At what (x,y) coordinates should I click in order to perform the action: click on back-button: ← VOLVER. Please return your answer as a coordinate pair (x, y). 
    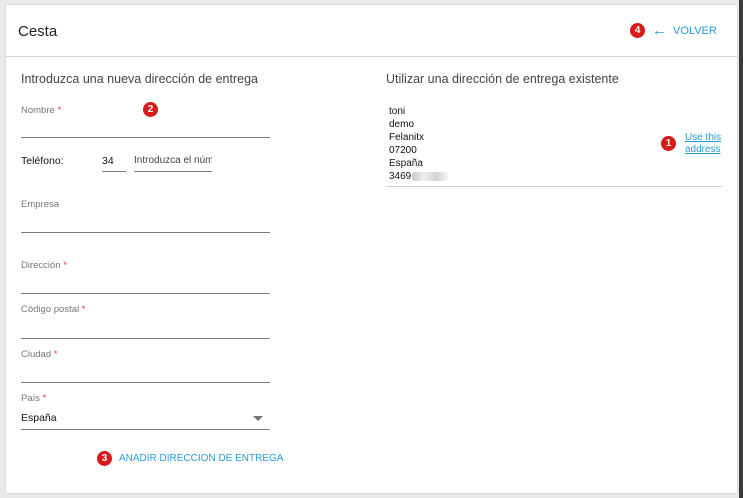
    Looking at the image, I should click on (684, 30).